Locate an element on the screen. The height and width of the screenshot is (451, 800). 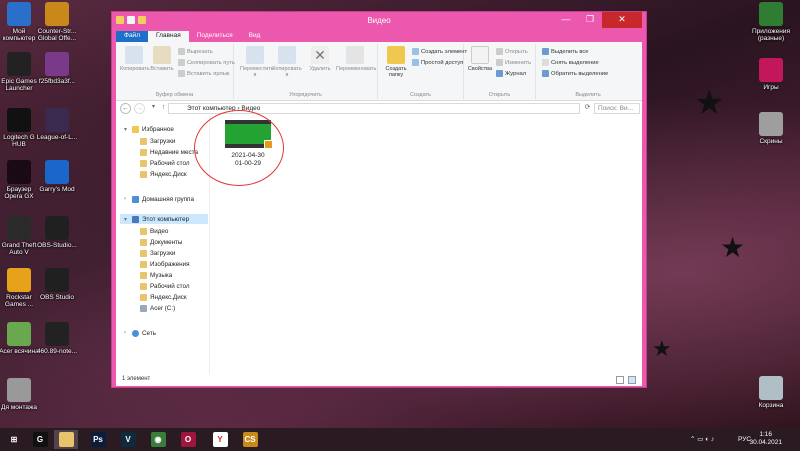
desktop-icon-label: Logitech G HUB is located at coordinates (19, 141).